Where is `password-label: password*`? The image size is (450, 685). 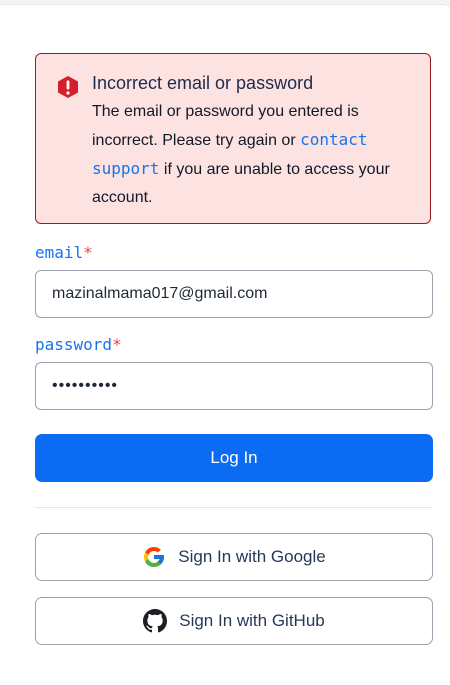 password-label: password* is located at coordinates (78, 344).